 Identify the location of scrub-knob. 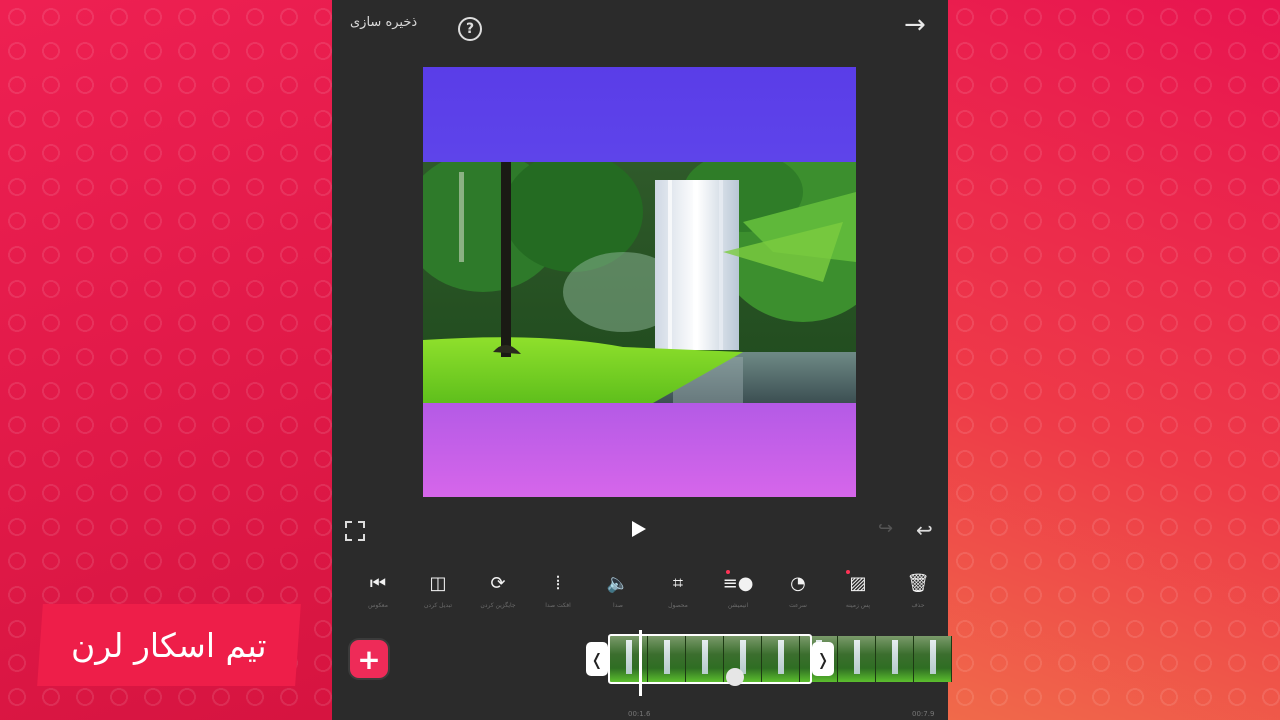
(735, 677).